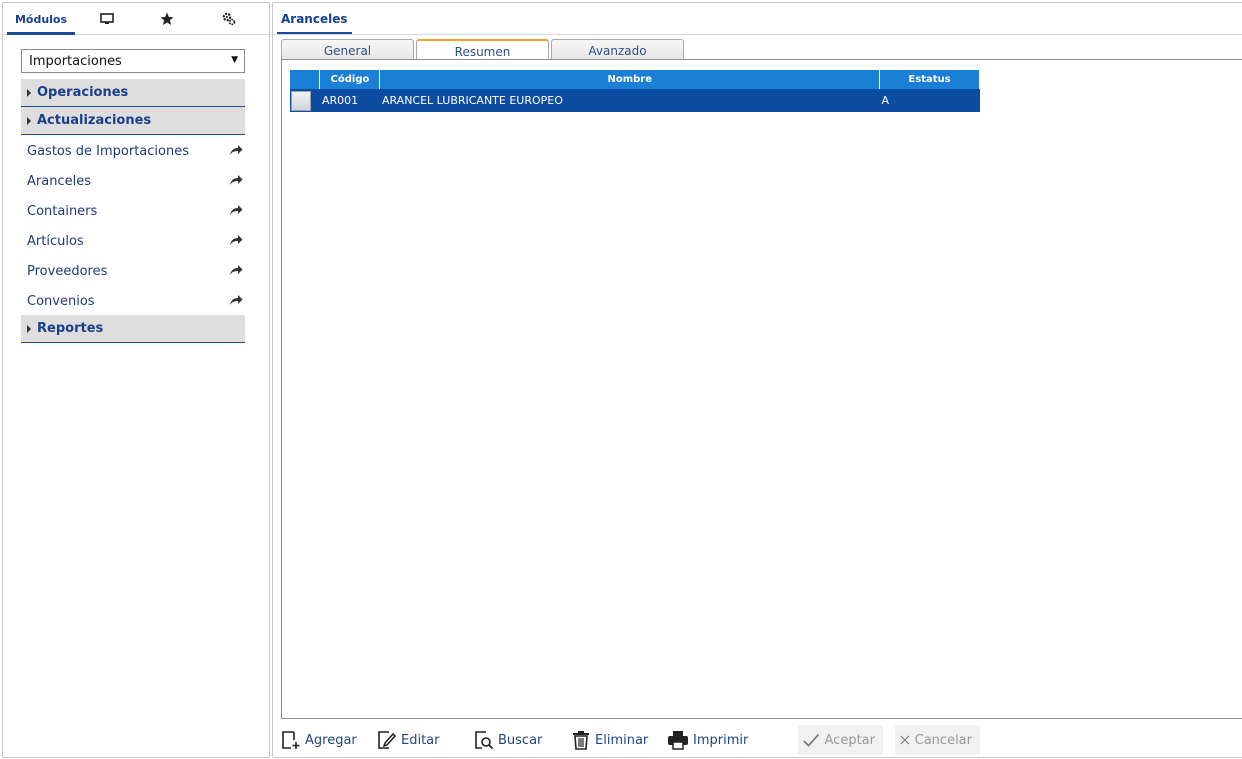  I want to click on module-select-value: Importaciones, so click(75, 61).